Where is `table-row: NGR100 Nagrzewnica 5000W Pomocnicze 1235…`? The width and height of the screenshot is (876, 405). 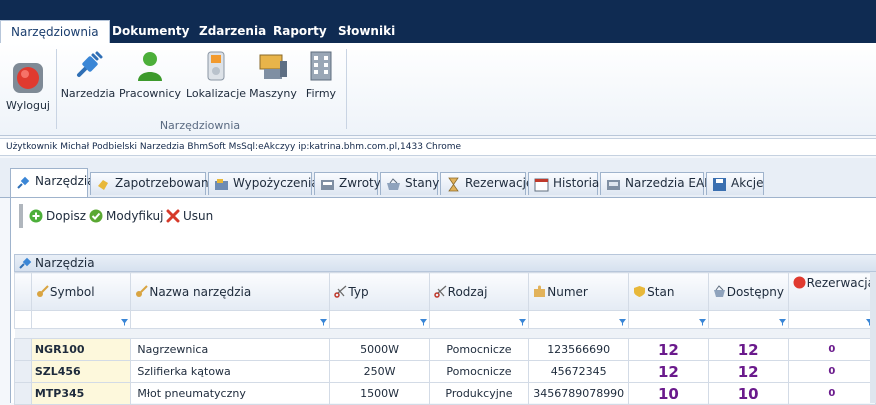 table-row: NGR100 Nagrzewnica 5000W Pomocnicze 1235… is located at coordinates (445, 349).